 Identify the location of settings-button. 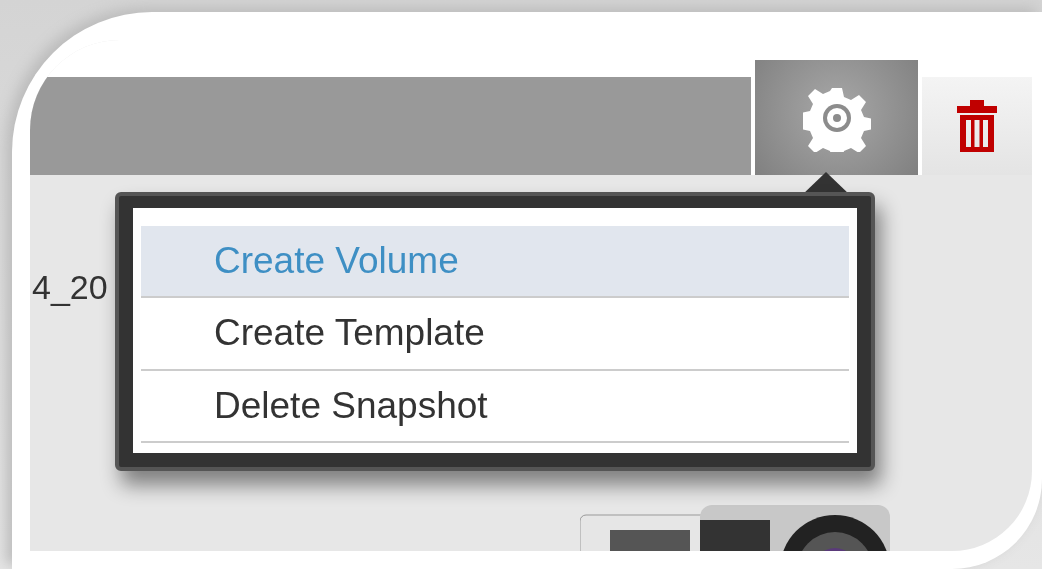
(836, 117).